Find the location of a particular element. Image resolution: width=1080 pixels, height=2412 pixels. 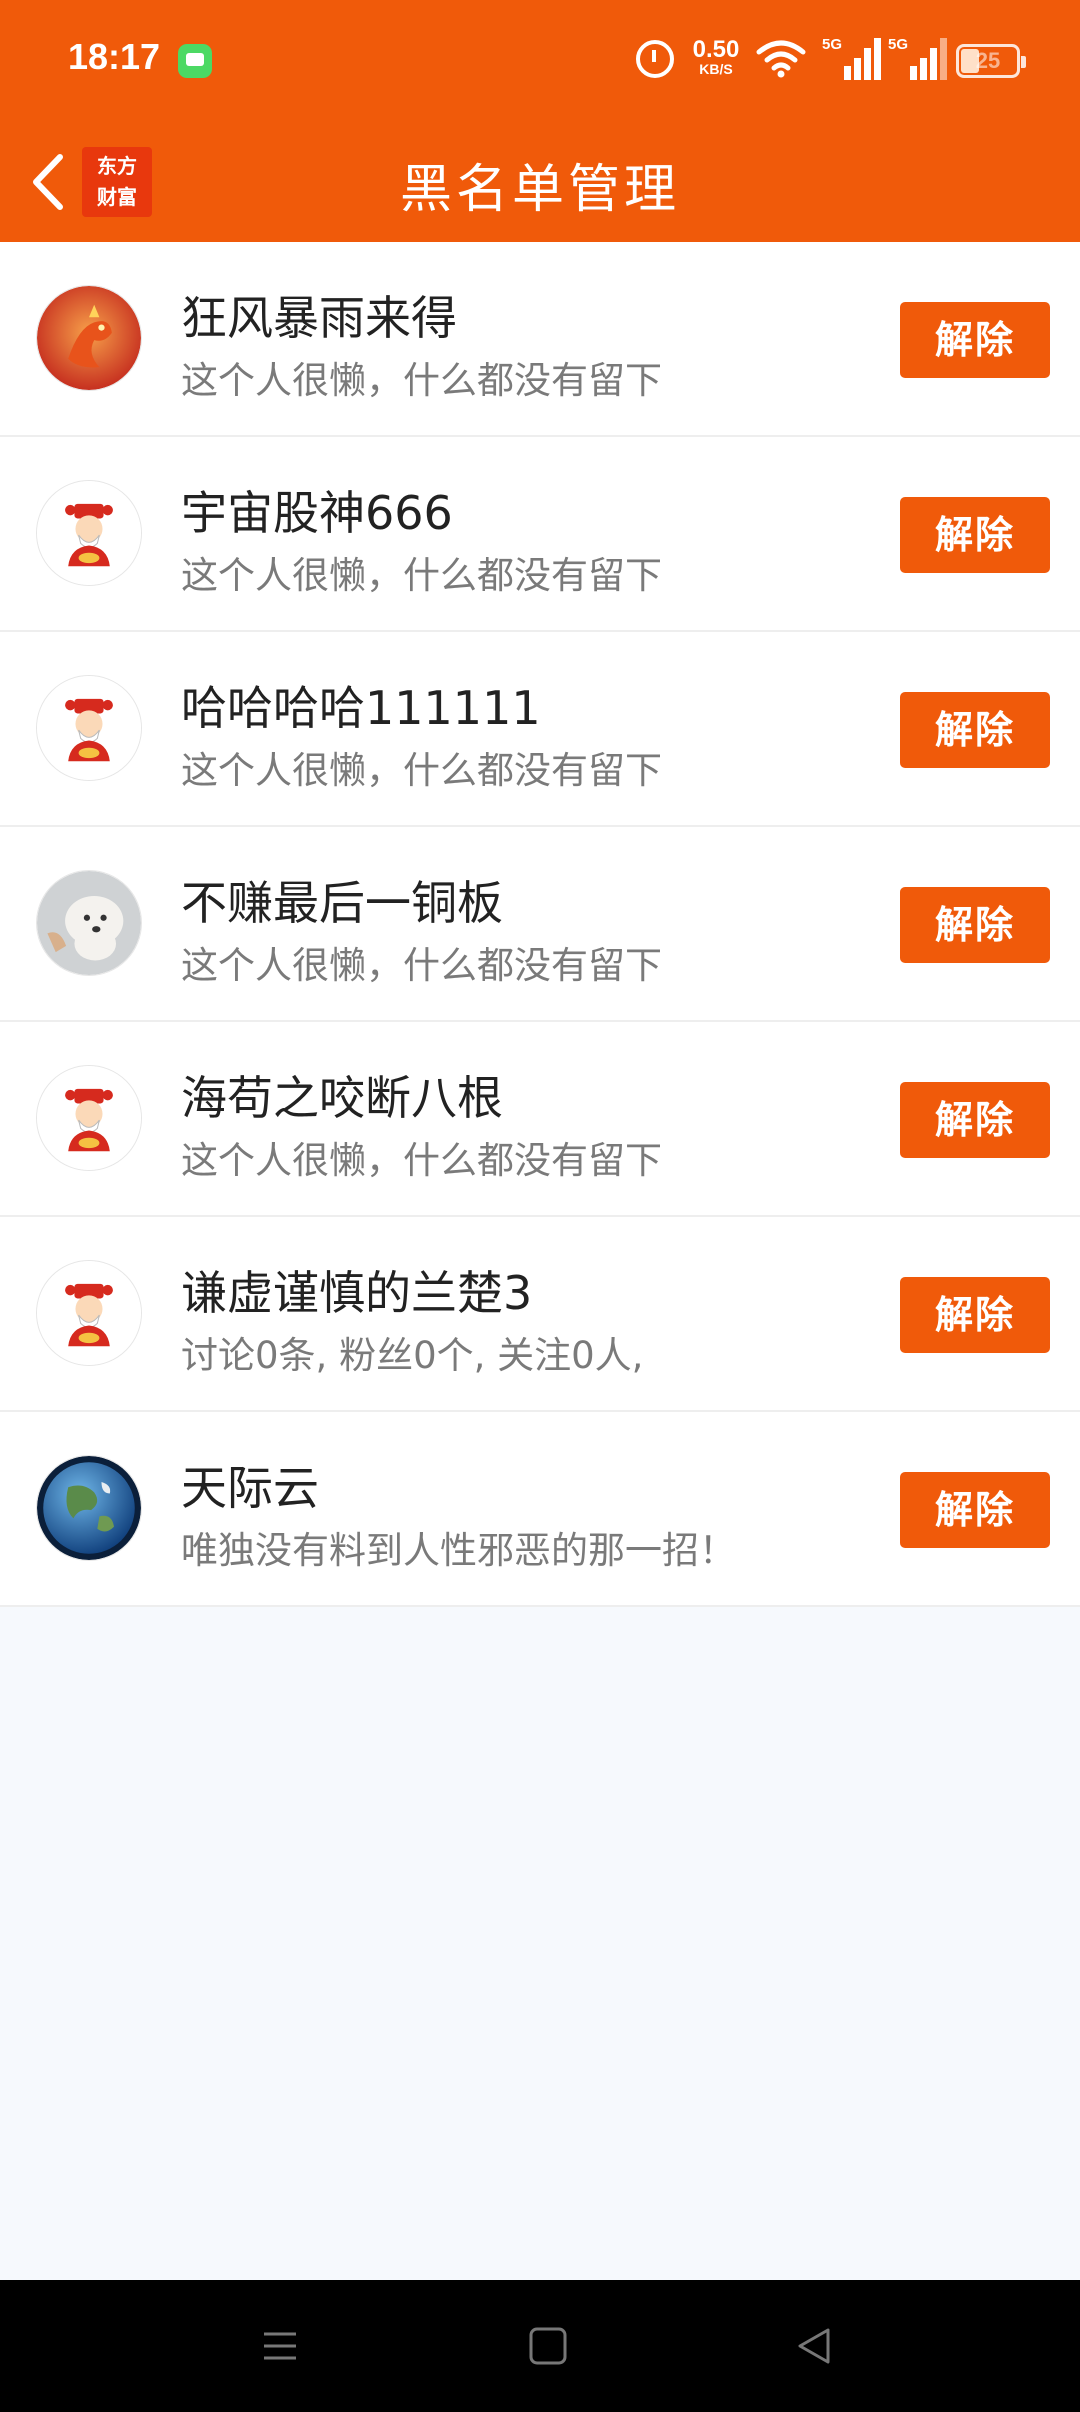

app-header: 18:17 0.50 KB/S 5G 5G 25 东方 财富 黑名单管理 is located at coordinates (540, 121).